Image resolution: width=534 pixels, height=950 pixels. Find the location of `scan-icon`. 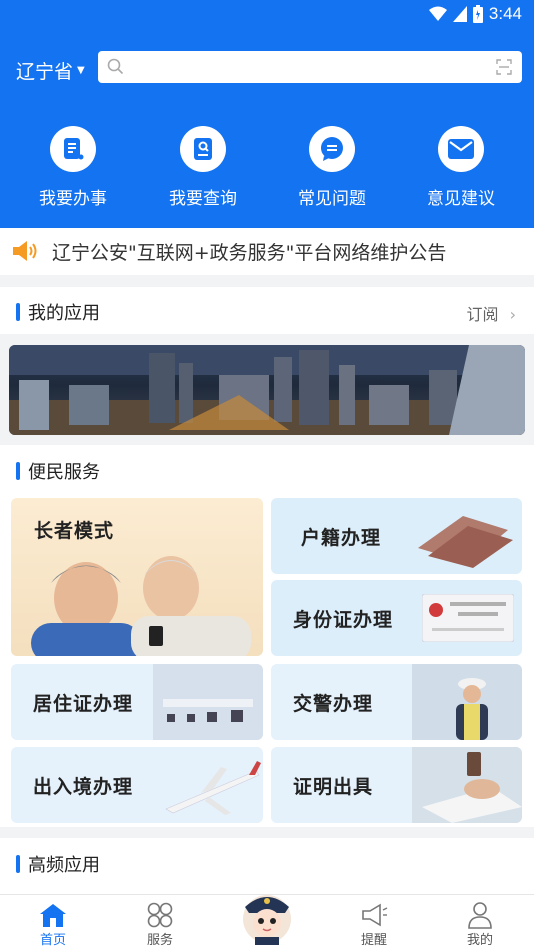

scan-icon is located at coordinates (504, 67).